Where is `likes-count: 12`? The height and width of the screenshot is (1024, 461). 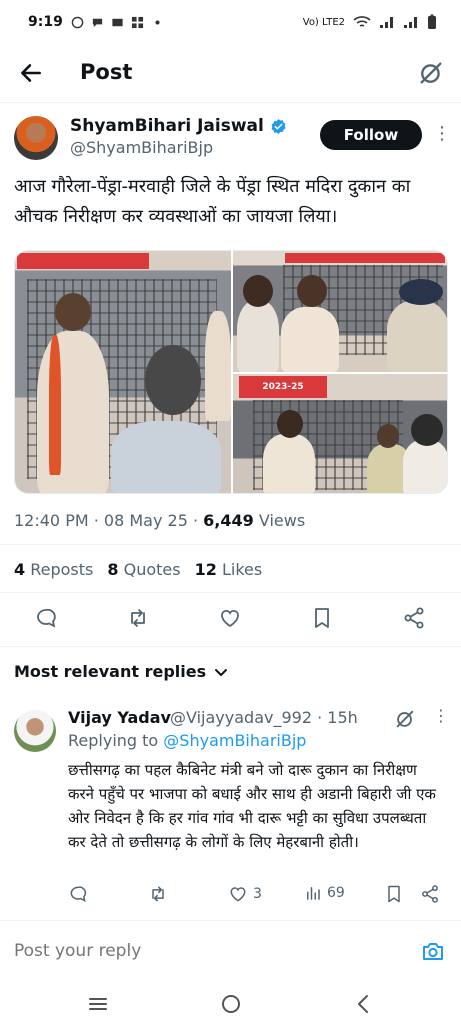
likes-count: 12 is located at coordinates (205, 569).